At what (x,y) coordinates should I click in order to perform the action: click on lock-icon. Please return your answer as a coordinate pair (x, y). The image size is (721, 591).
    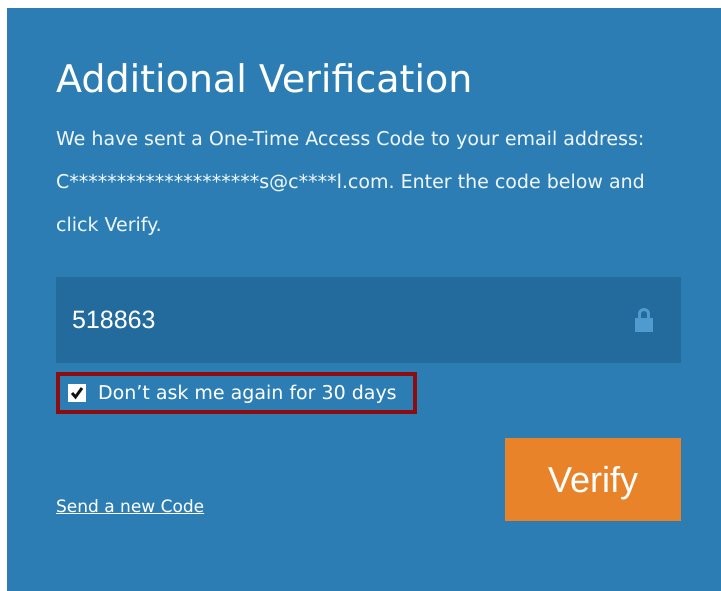
    Looking at the image, I should click on (644, 320).